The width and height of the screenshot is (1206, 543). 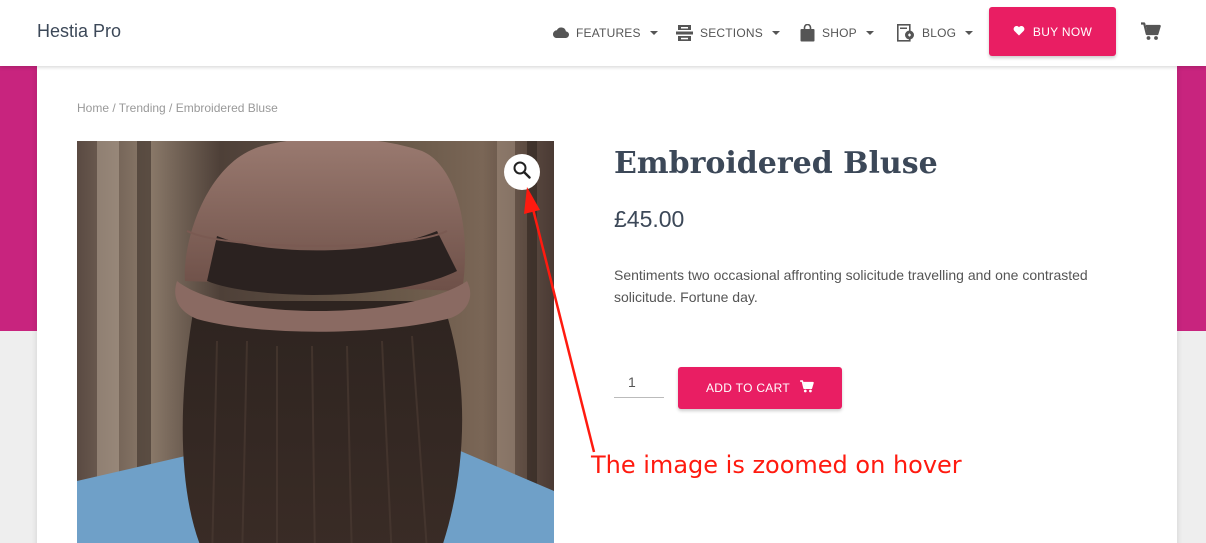 I want to click on shopping-bag-icon, so click(x=807, y=33).